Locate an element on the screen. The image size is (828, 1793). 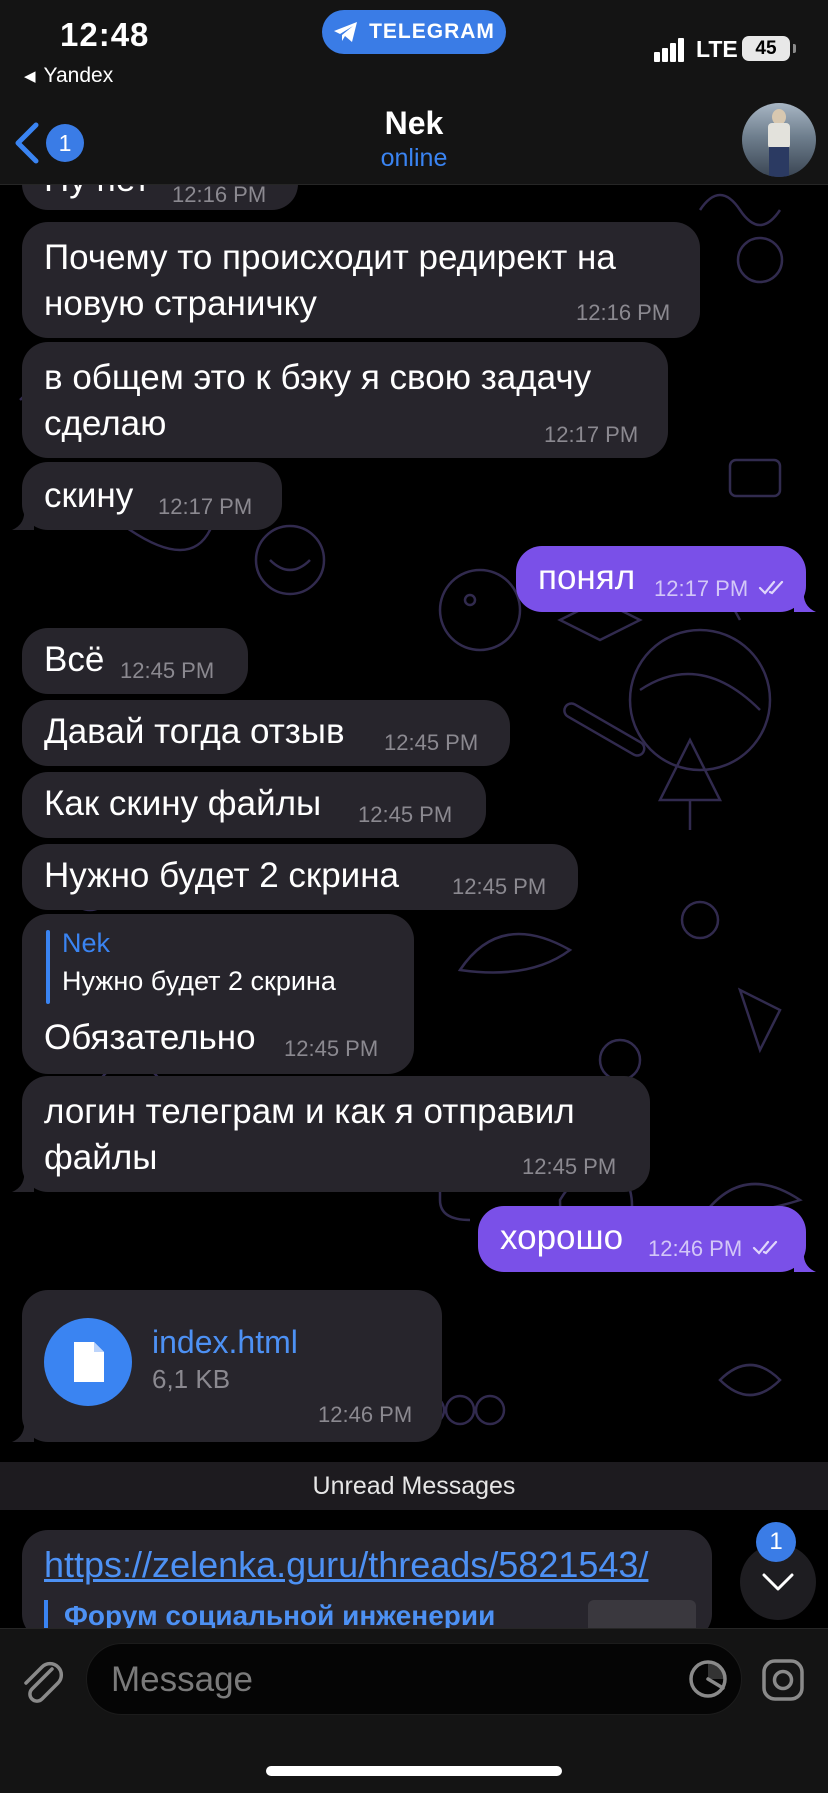
paperclip-icon is located at coordinates (42, 1680).